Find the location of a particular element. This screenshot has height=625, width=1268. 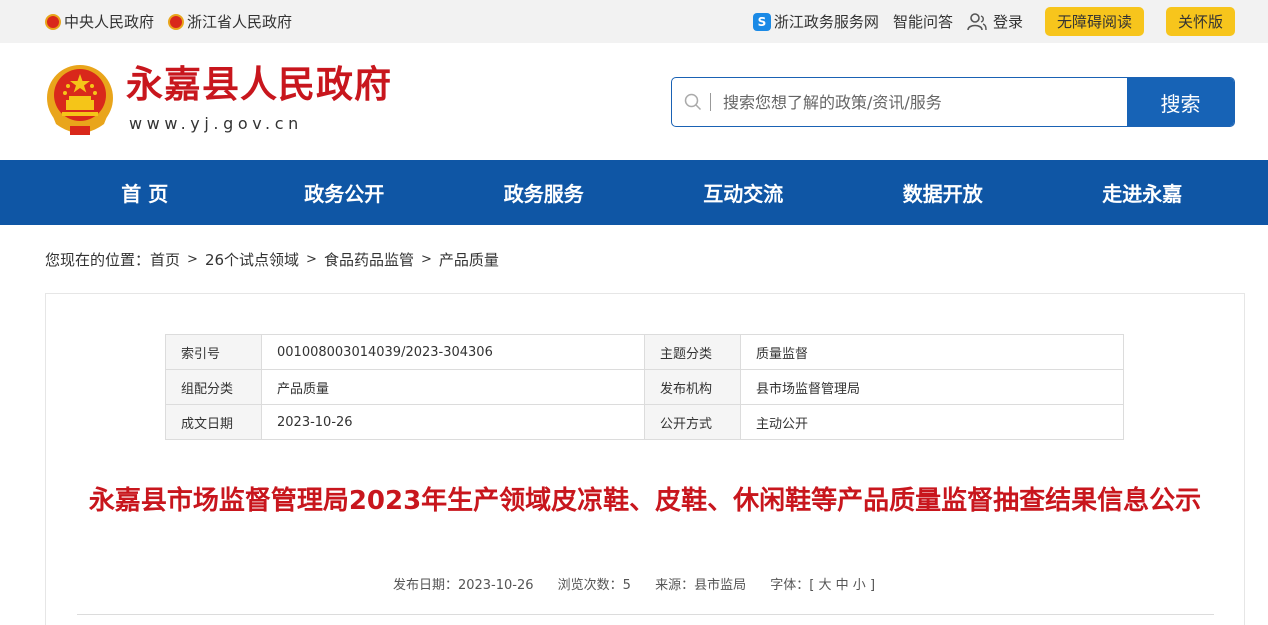

breadcrumb-product-quality: 产品质量 is located at coordinates (469, 259).